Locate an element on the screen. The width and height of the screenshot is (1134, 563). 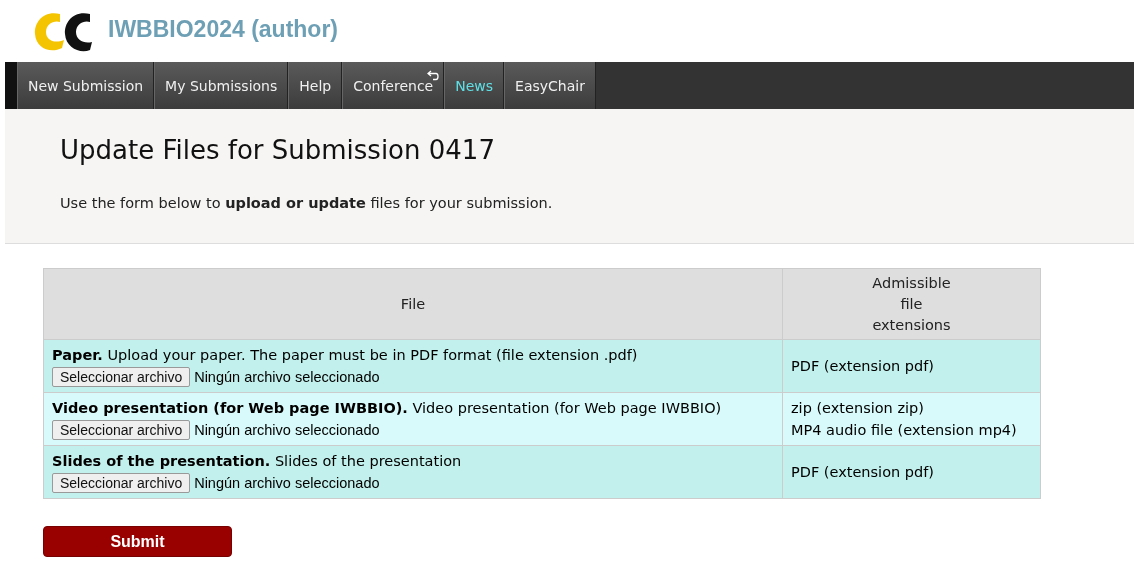
return-arrow-icon is located at coordinates (433, 76).